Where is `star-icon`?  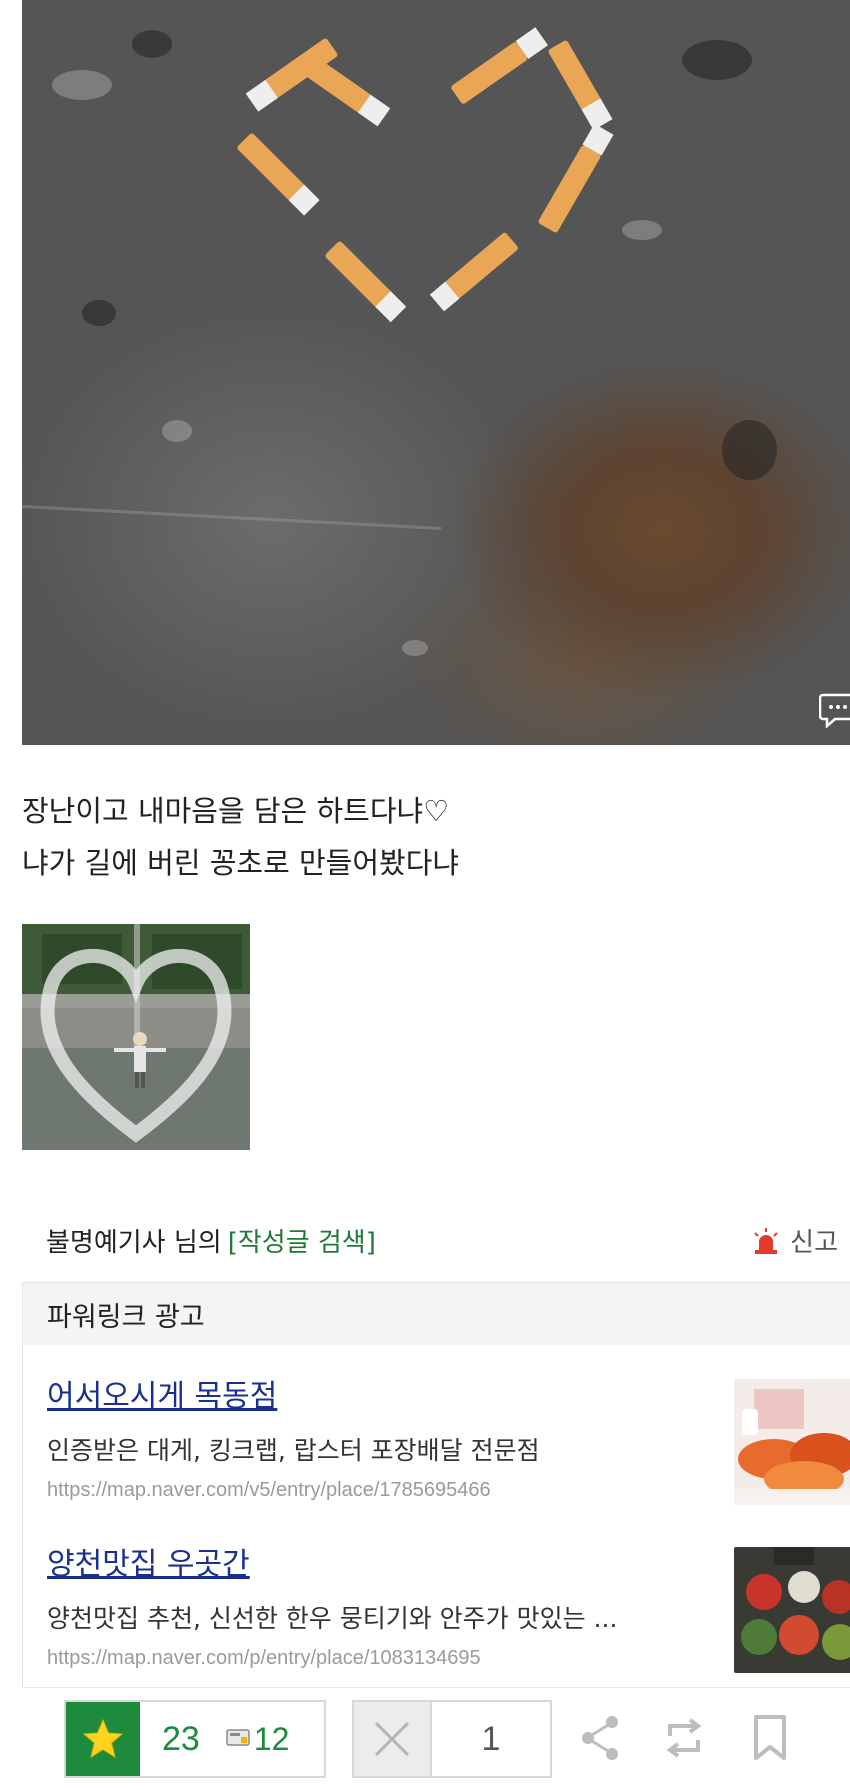 star-icon is located at coordinates (103, 1738).